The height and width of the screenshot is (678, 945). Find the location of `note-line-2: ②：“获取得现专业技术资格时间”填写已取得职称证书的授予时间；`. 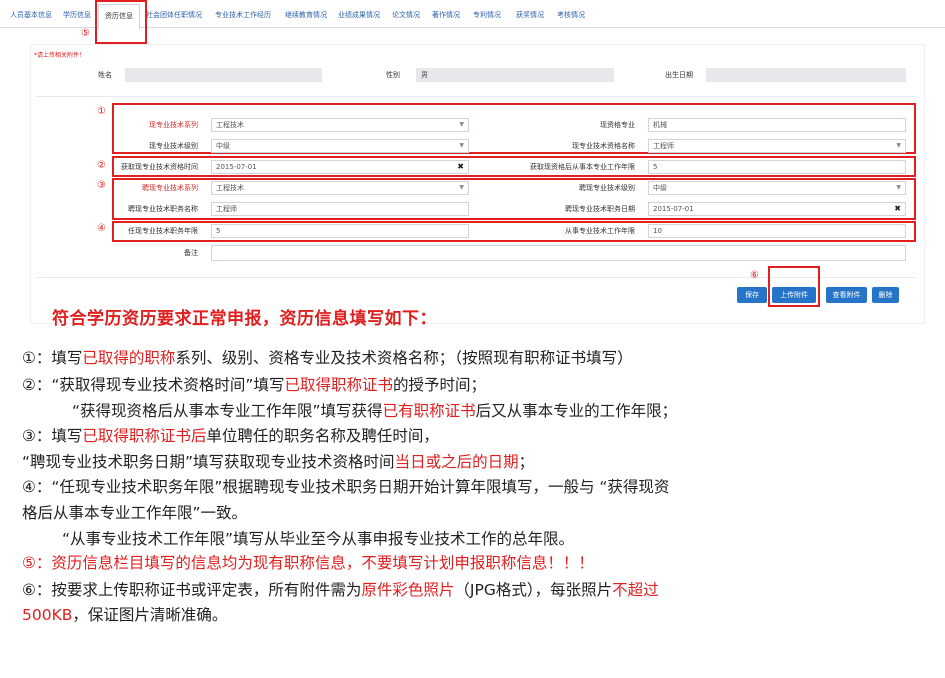

note-line-2: ②：“获取得现专业技术资格时间”填写已取得职称证书的授予时间； is located at coordinates (254, 385).